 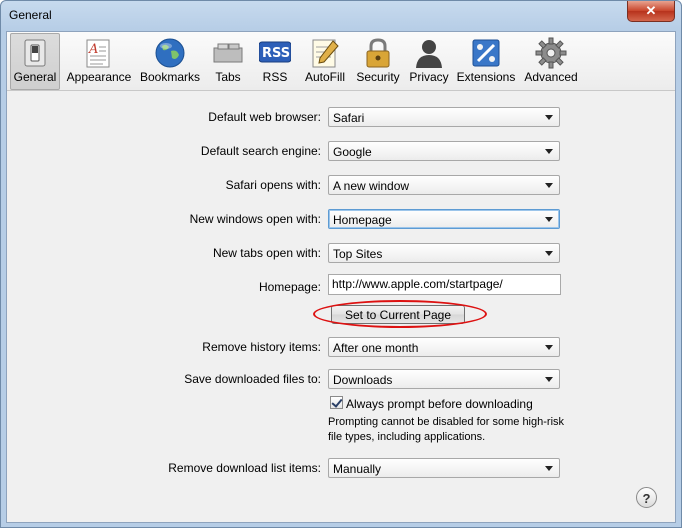 I want to click on gear-icon, so click(x=551, y=53).